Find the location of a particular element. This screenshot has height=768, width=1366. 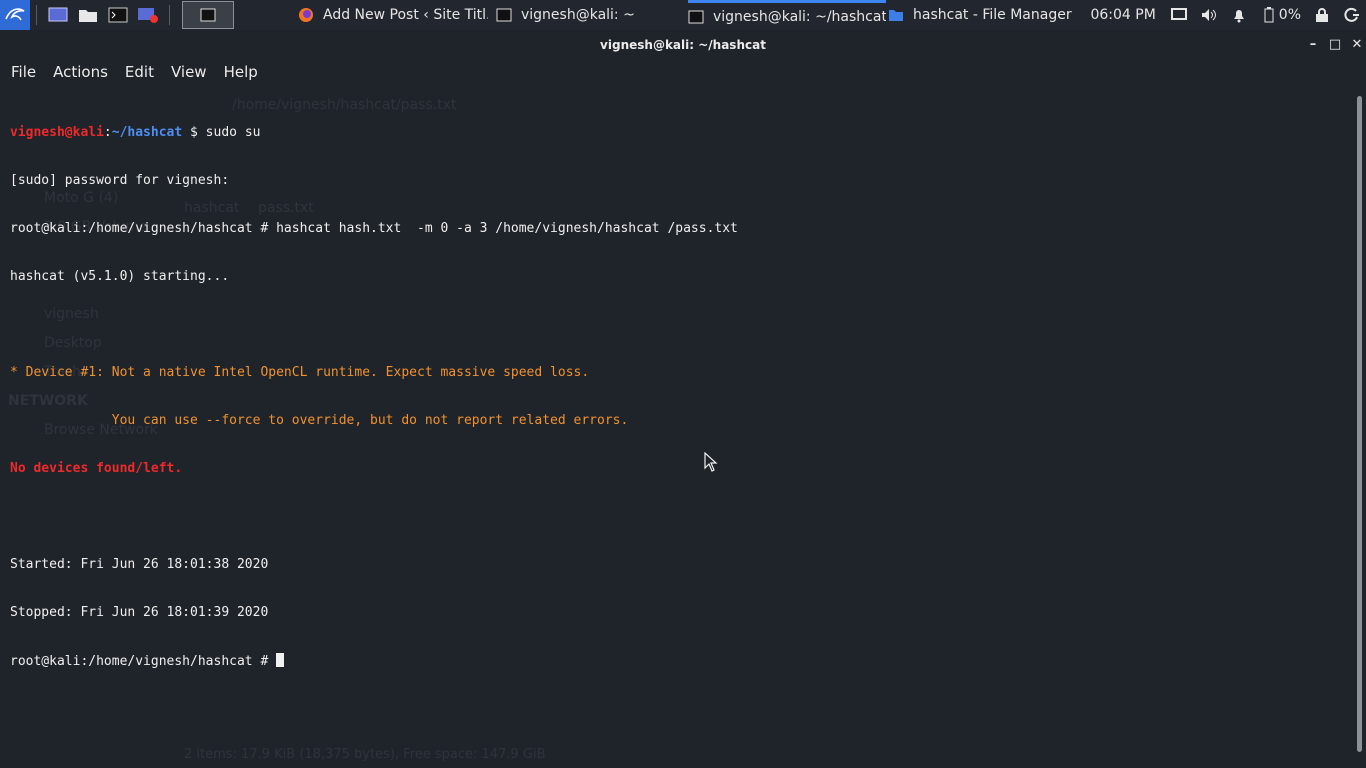

clock: 06:04 PM is located at coordinates (1122, 15).